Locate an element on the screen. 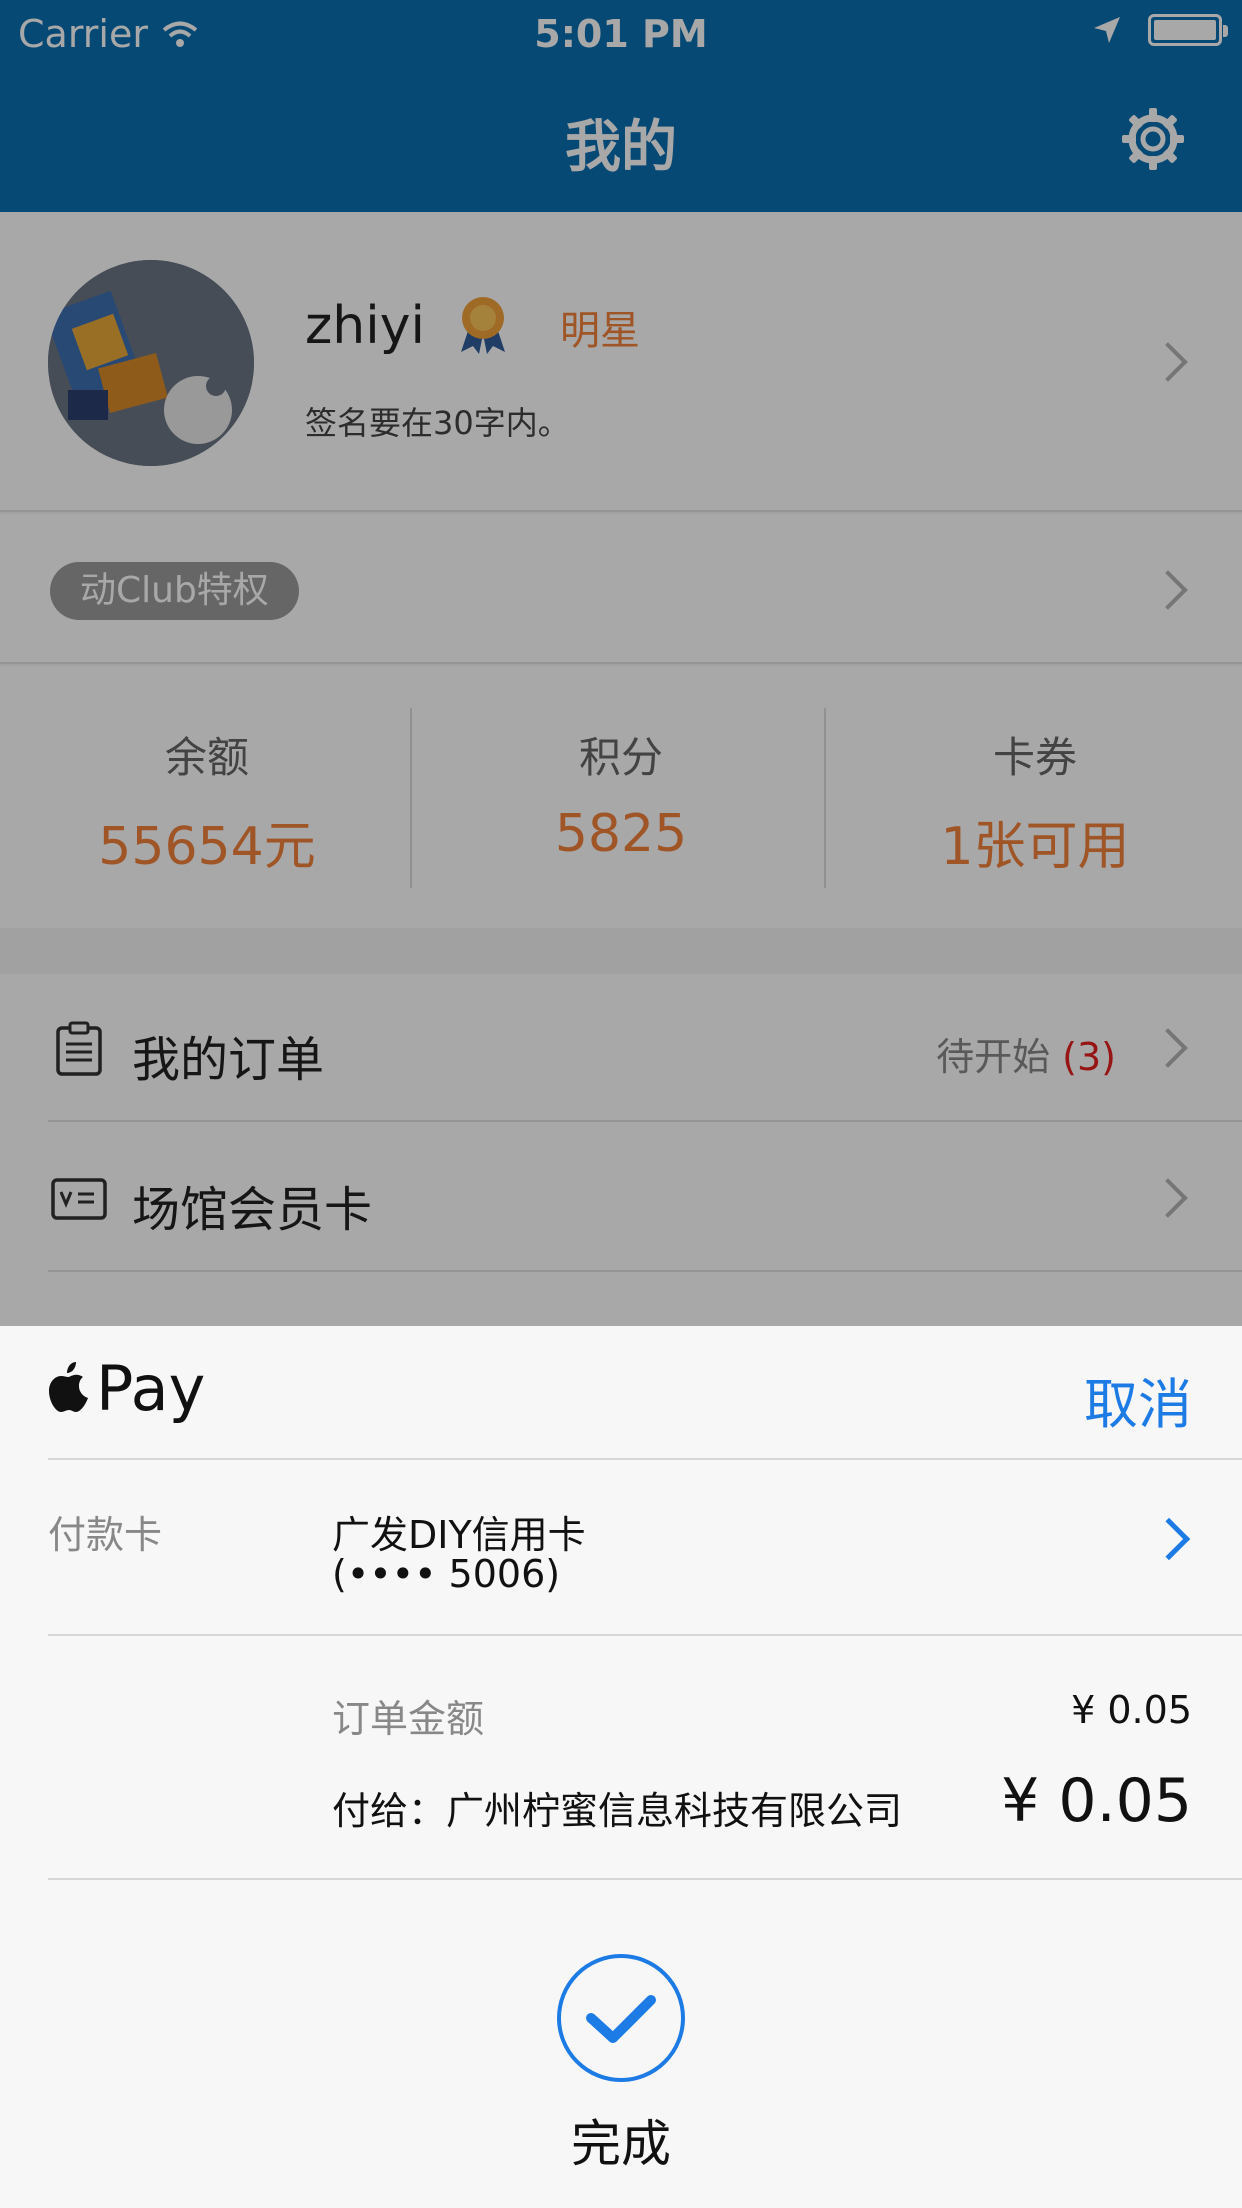 This screenshot has width=1242, height=2208. order-amount-value: ¥ 0.05 is located at coordinates (1131, 1710).